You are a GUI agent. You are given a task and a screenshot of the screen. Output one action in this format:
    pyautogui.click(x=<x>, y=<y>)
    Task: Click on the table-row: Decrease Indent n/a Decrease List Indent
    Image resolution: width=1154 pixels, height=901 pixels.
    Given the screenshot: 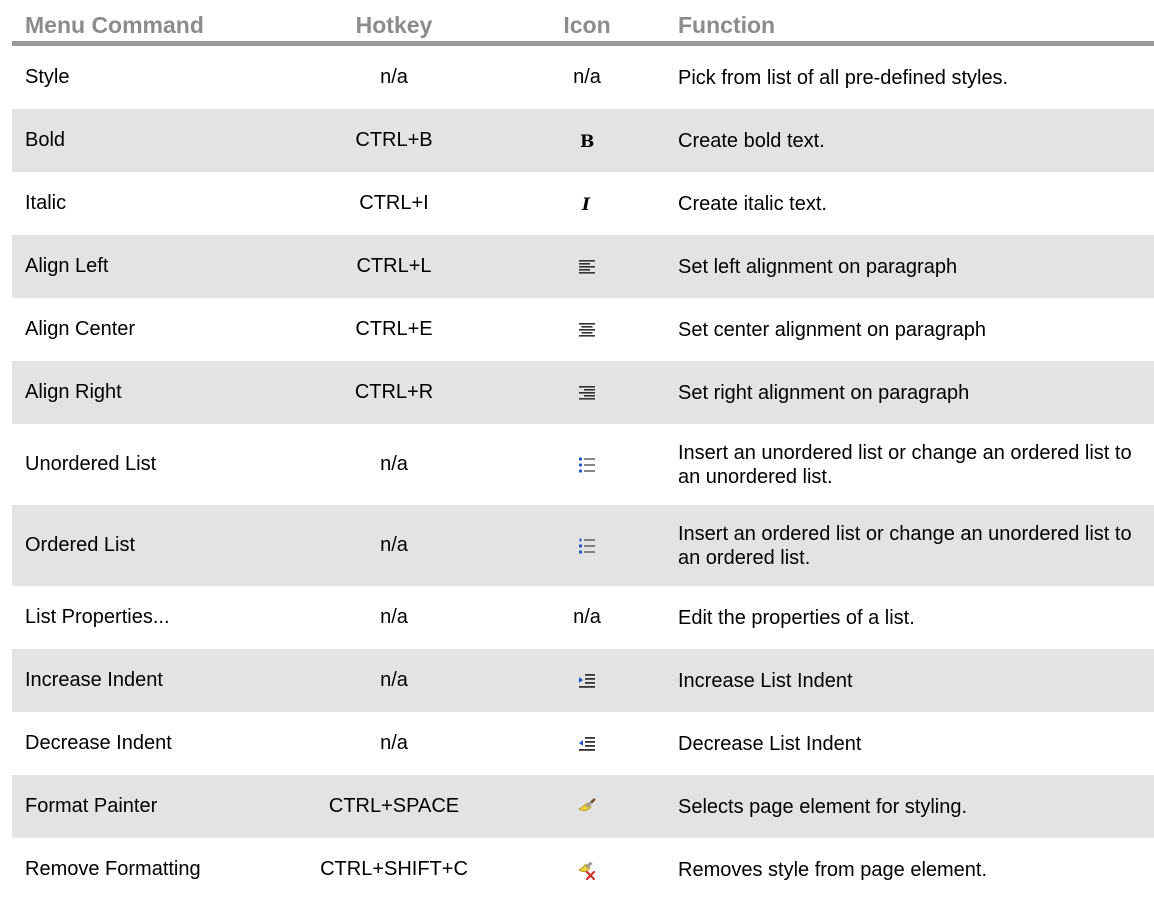 What is the action you would take?
    pyautogui.click(x=583, y=743)
    